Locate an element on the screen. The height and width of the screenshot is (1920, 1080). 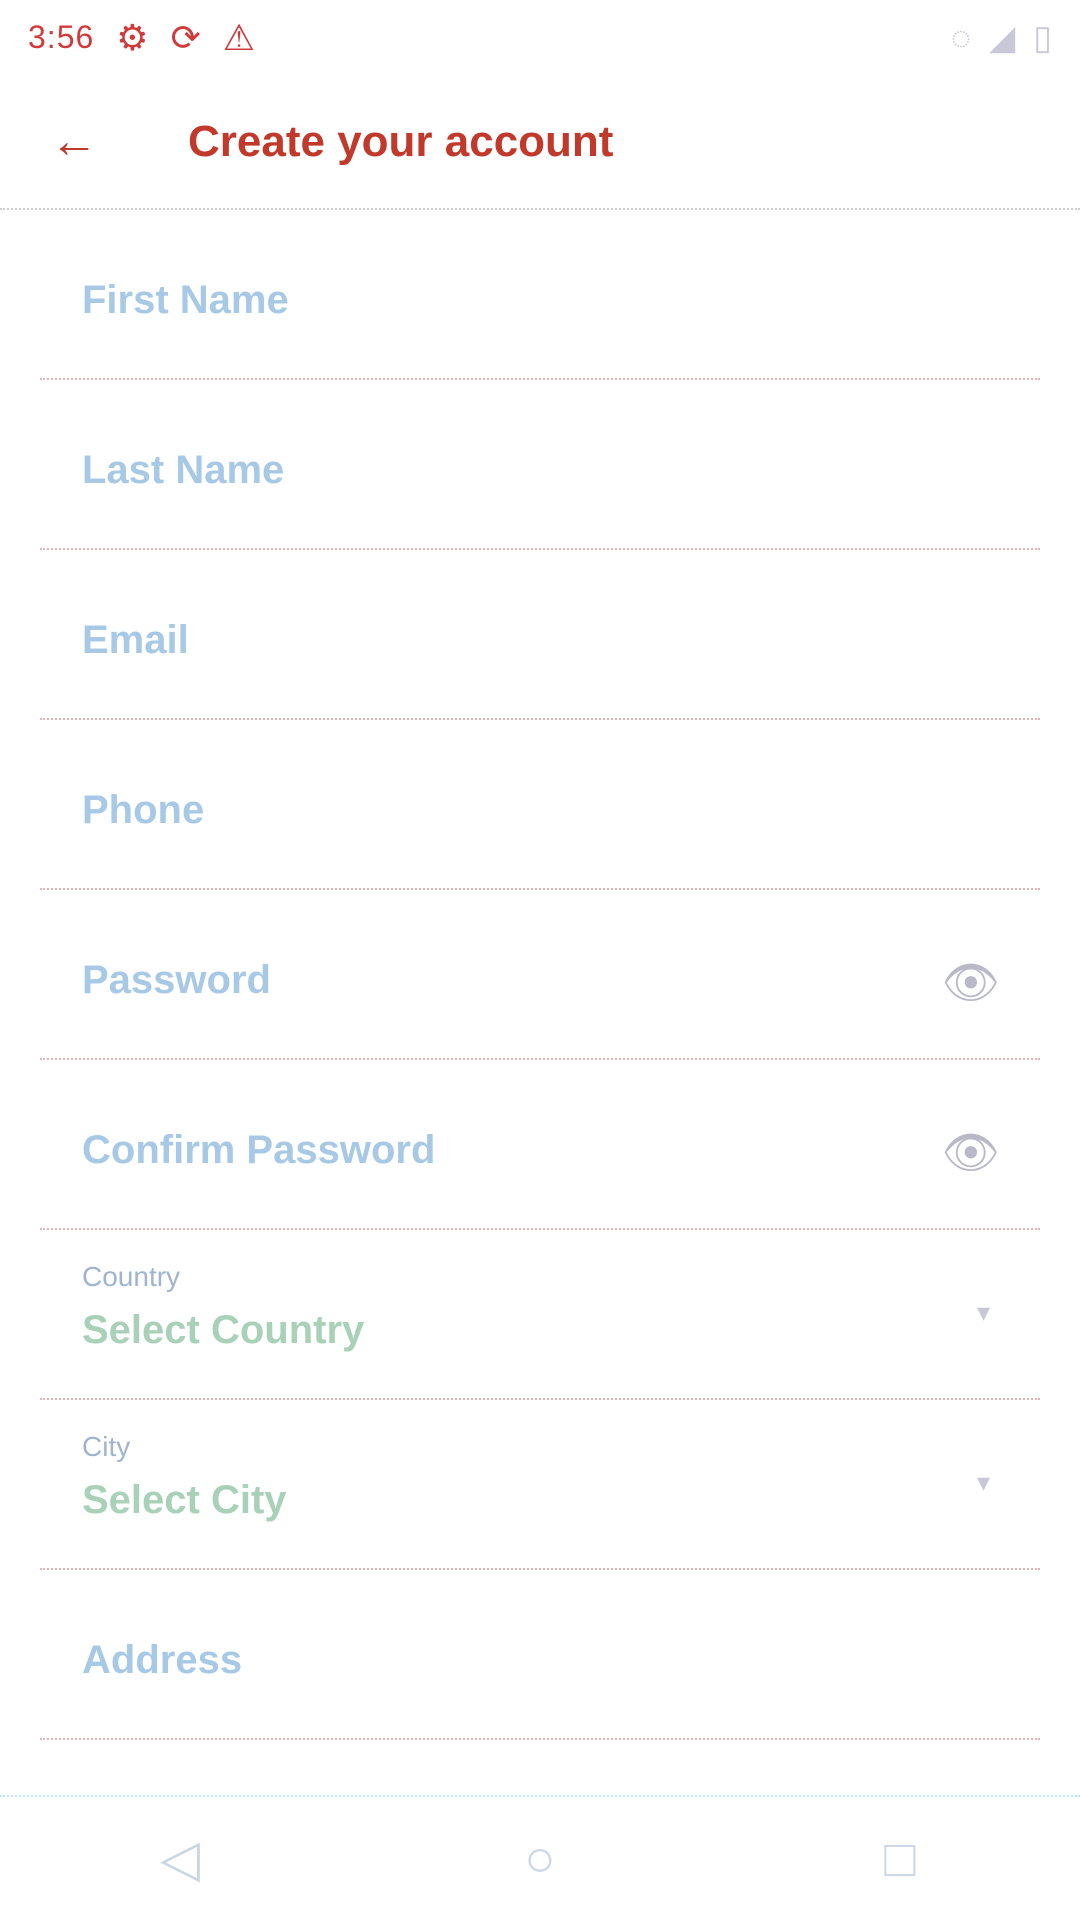
app-bar: ← Create your account is located at coordinates (540, 142).